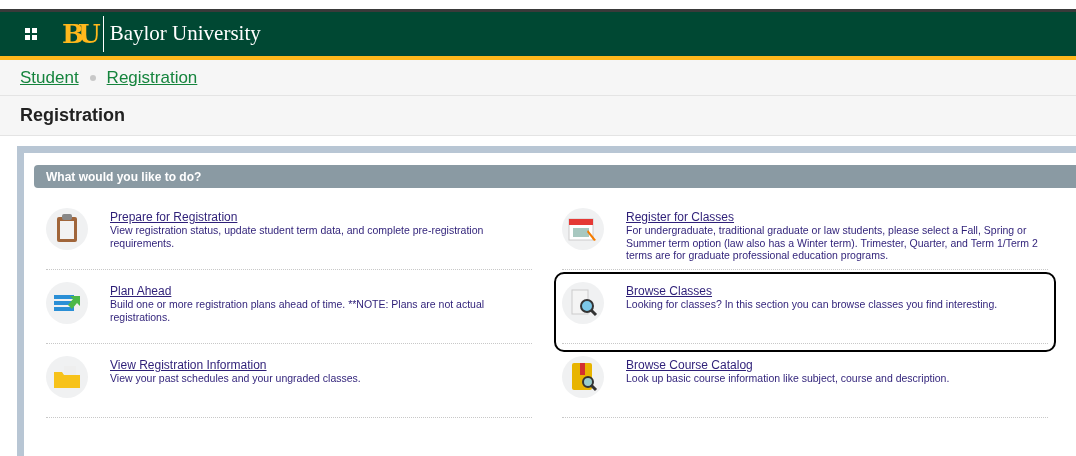 This screenshot has width=1076, height=456. I want to click on action-description: View your past schedules and your ungraded classes., so click(235, 378).